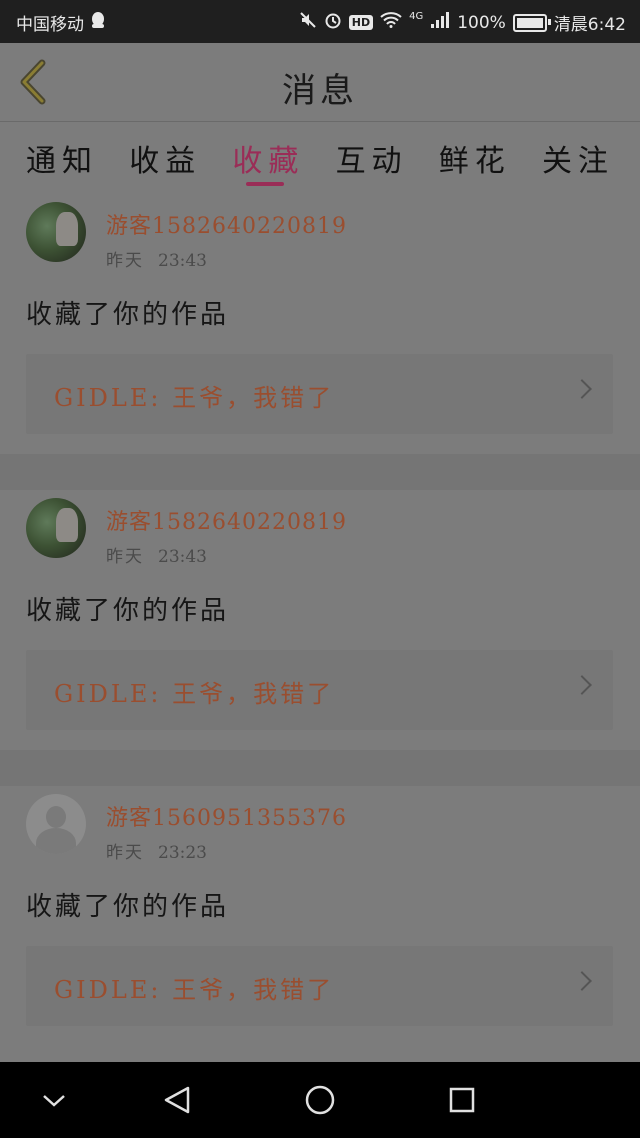 This screenshot has width=640, height=1138. I want to click on alarm-icon, so click(333, 22).